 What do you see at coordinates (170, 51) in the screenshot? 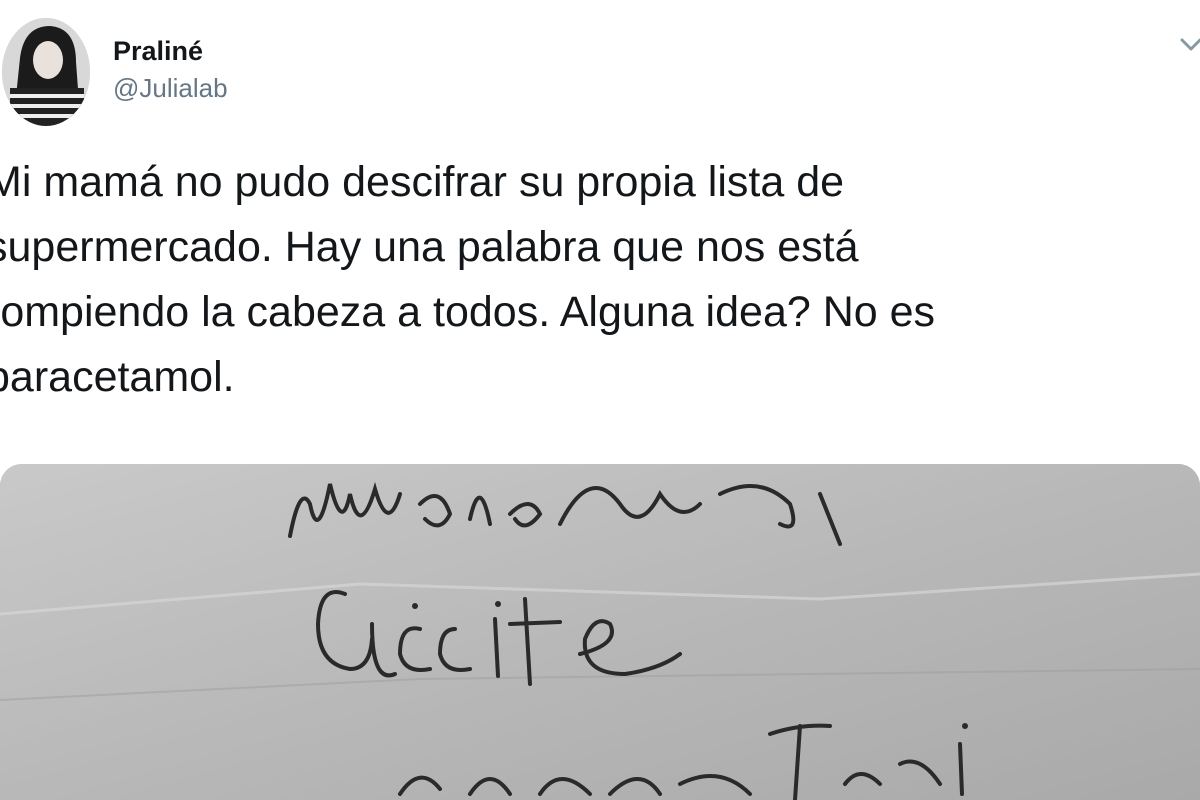
I see `display-name: Praliné` at bounding box center [170, 51].